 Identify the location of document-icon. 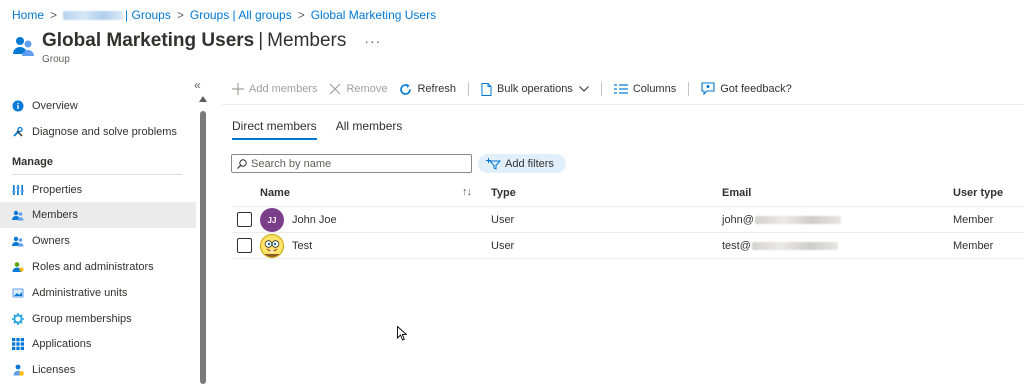
(486, 89).